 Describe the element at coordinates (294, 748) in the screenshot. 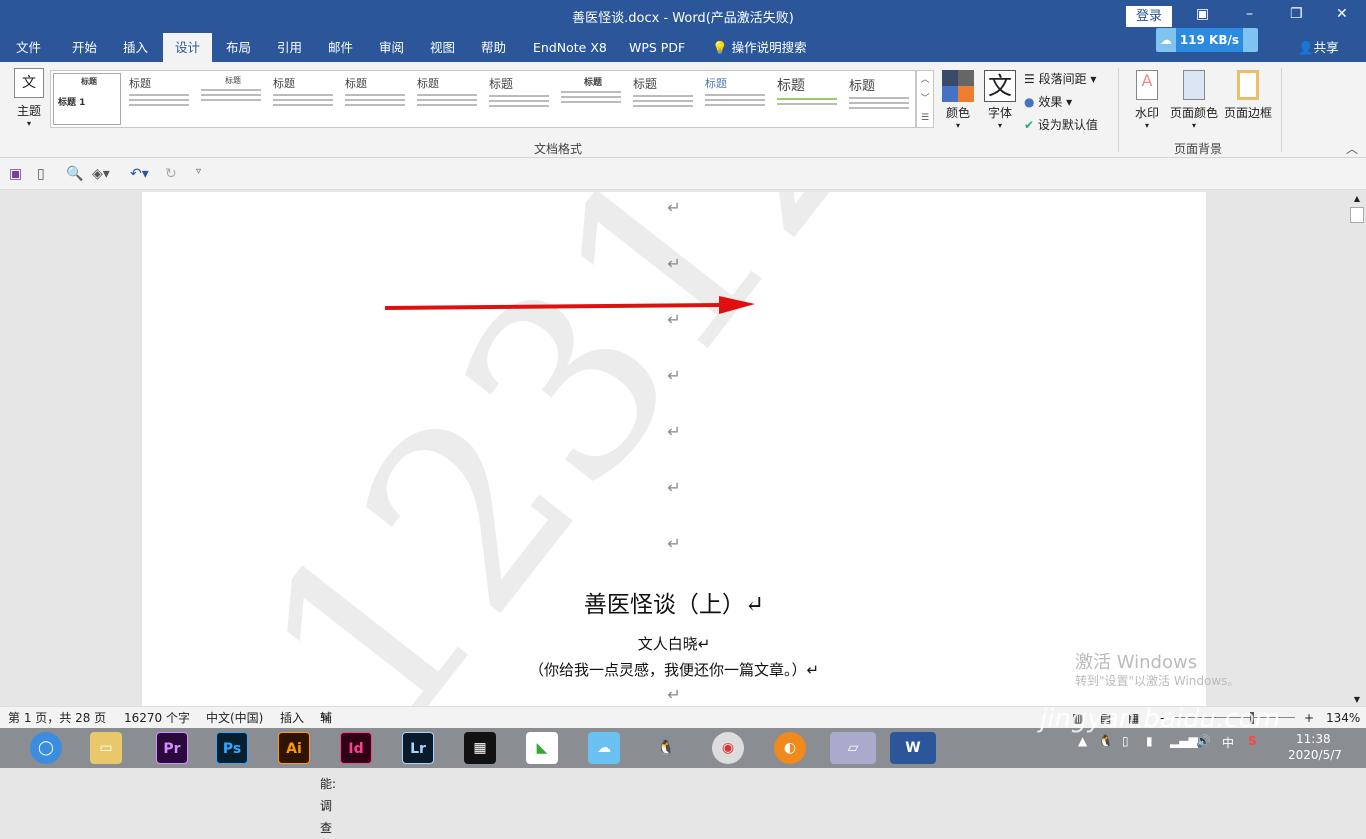

I see `illustrator-icon: Ai` at that location.